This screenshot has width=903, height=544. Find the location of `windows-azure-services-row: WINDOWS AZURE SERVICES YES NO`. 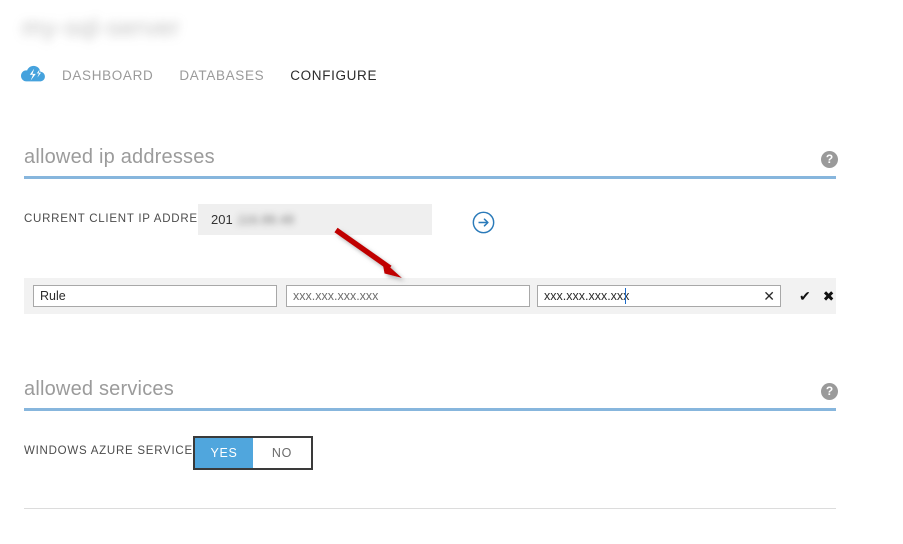

windows-azure-services-row: WINDOWS AZURE SERVICES YES NO is located at coordinates (430, 453).